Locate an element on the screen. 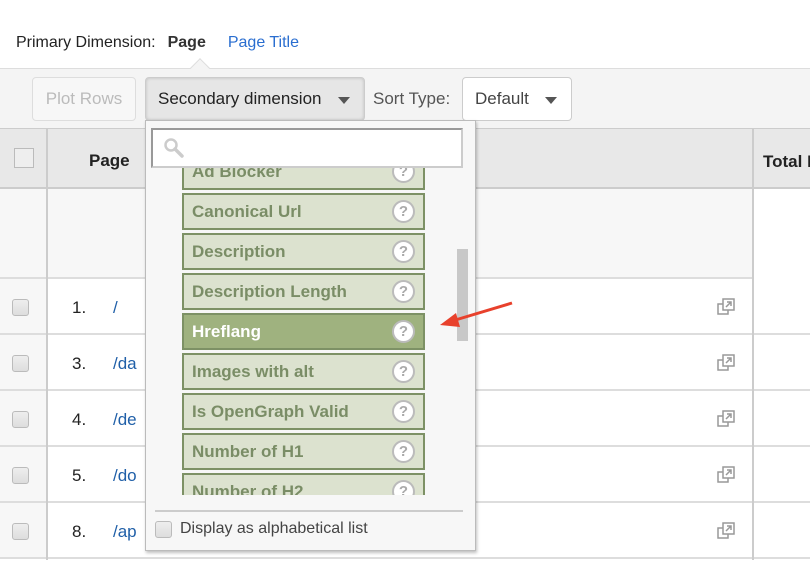 The width and height of the screenshot is (810, 580). plot-rows-button: Plot Rows is located at coordinates (84, 99).